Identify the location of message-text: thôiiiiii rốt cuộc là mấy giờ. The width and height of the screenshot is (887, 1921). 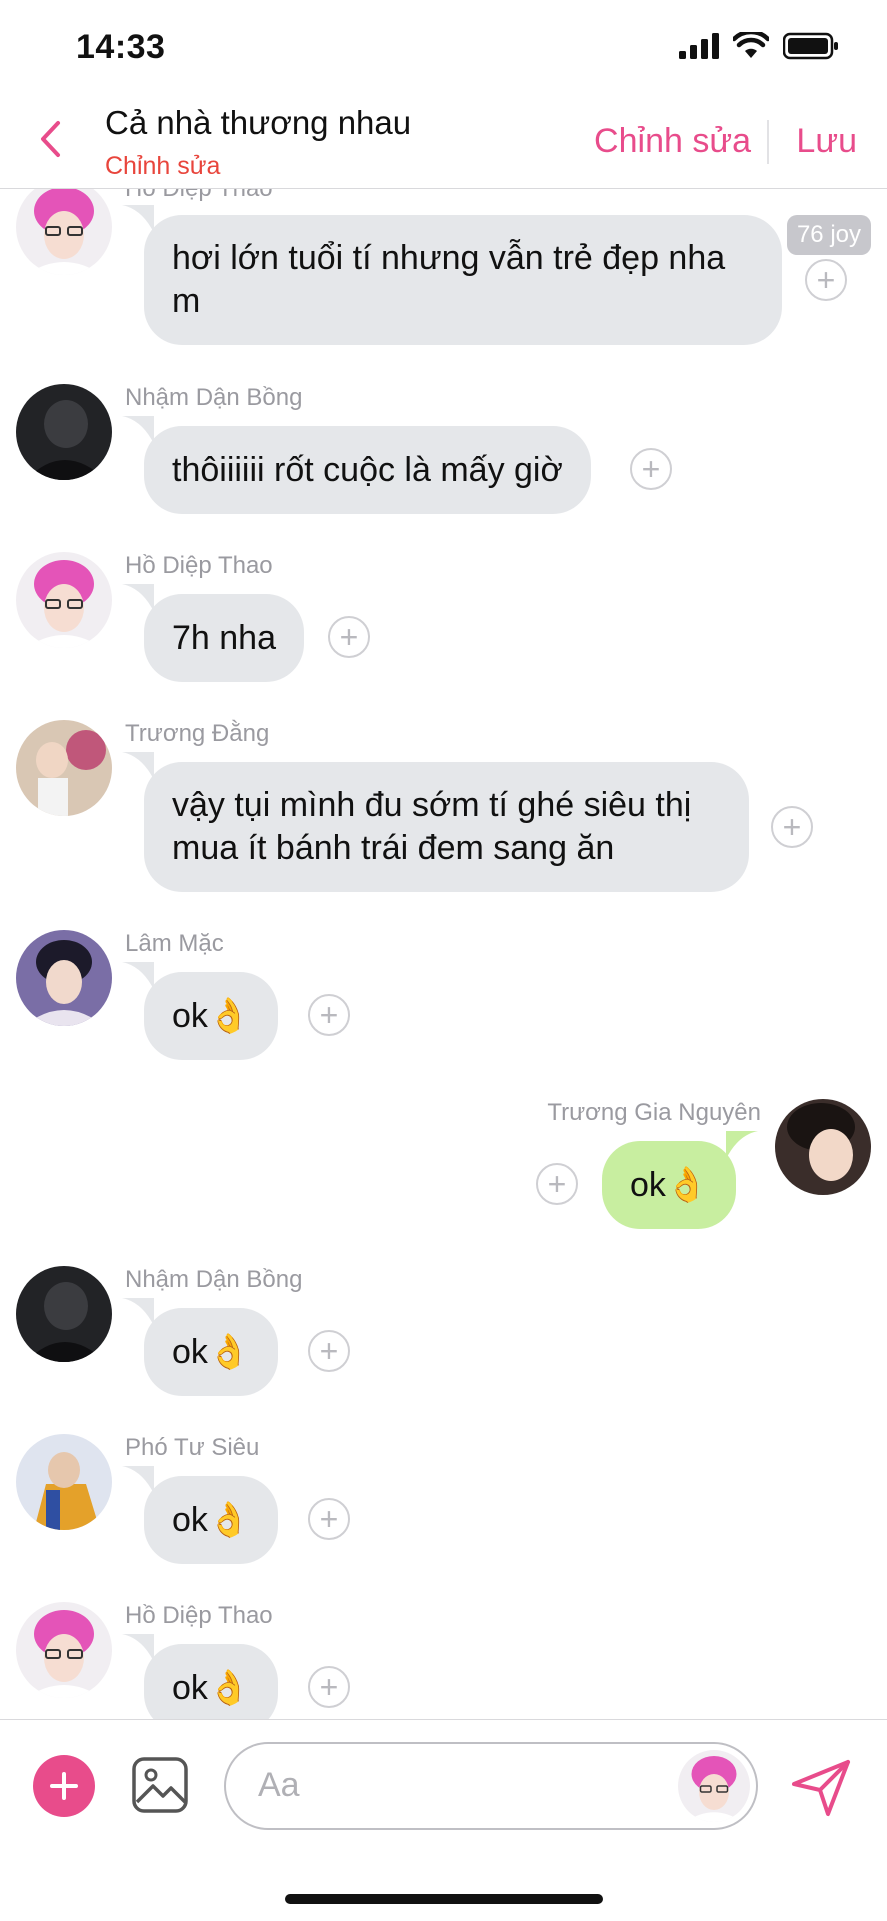
(367, 469).